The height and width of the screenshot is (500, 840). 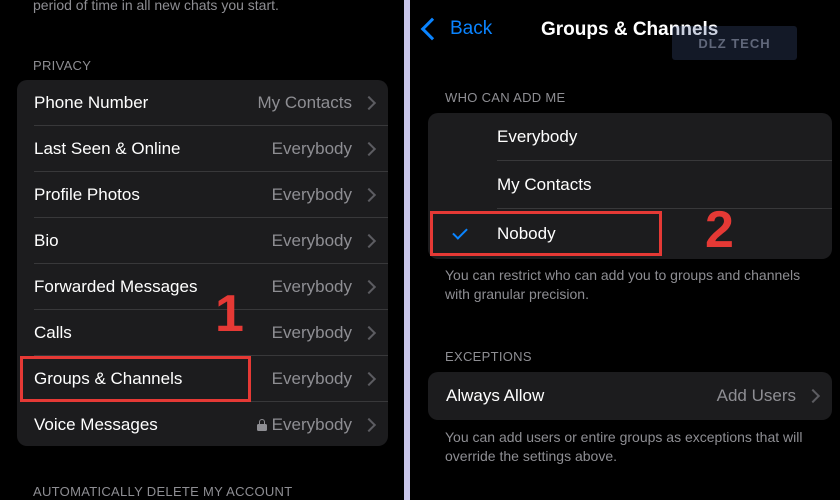 I want to click on row-label: Bio, so click(x=46, y=240).